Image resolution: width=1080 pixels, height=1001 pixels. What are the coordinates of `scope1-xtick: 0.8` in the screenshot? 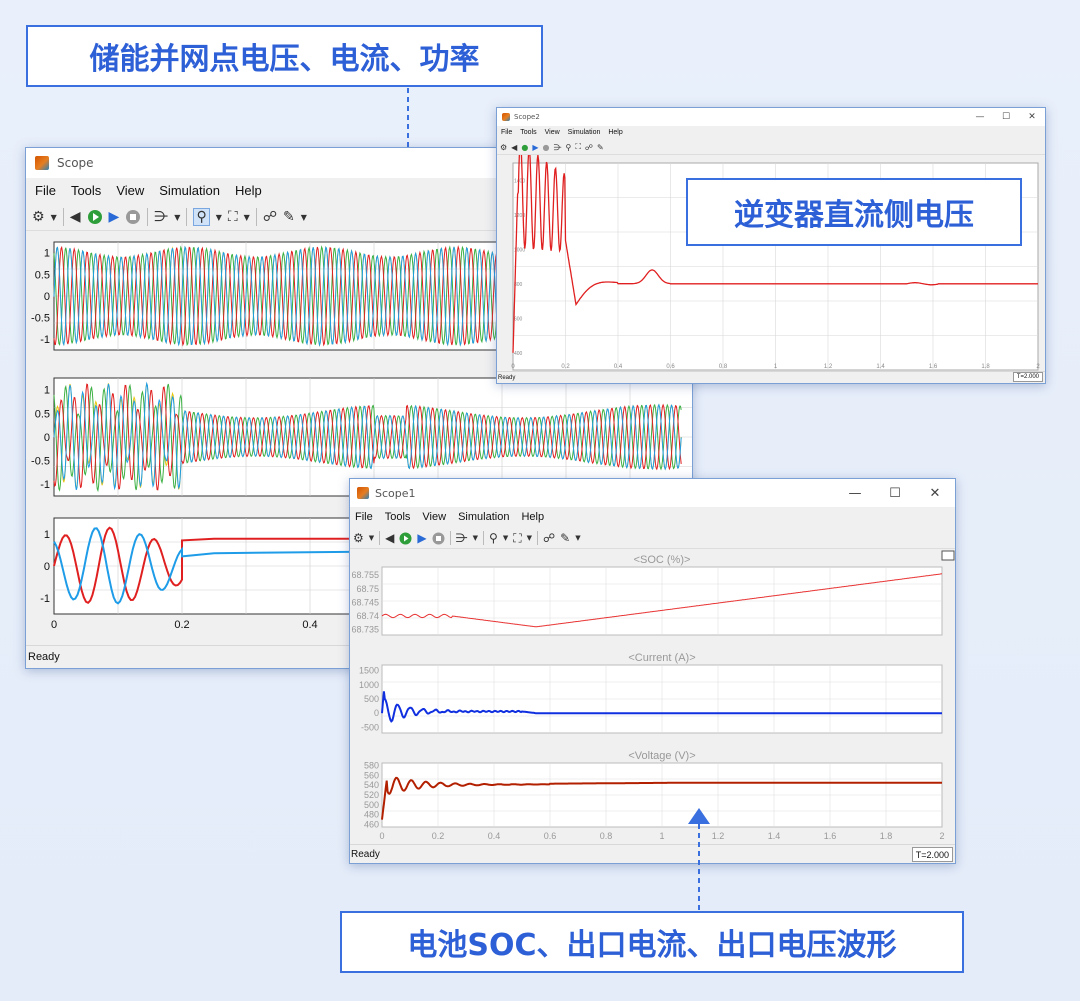 It's located at (606, 836).